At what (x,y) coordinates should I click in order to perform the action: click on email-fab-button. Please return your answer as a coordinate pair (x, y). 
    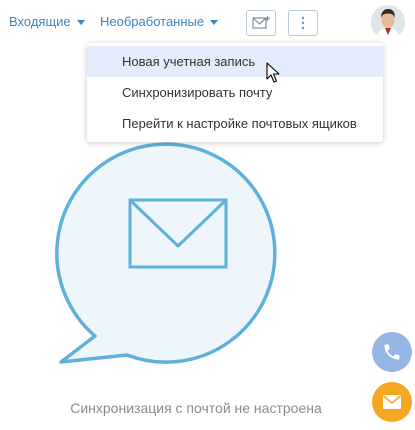
    Looking at the image, I should click on (392, 402).